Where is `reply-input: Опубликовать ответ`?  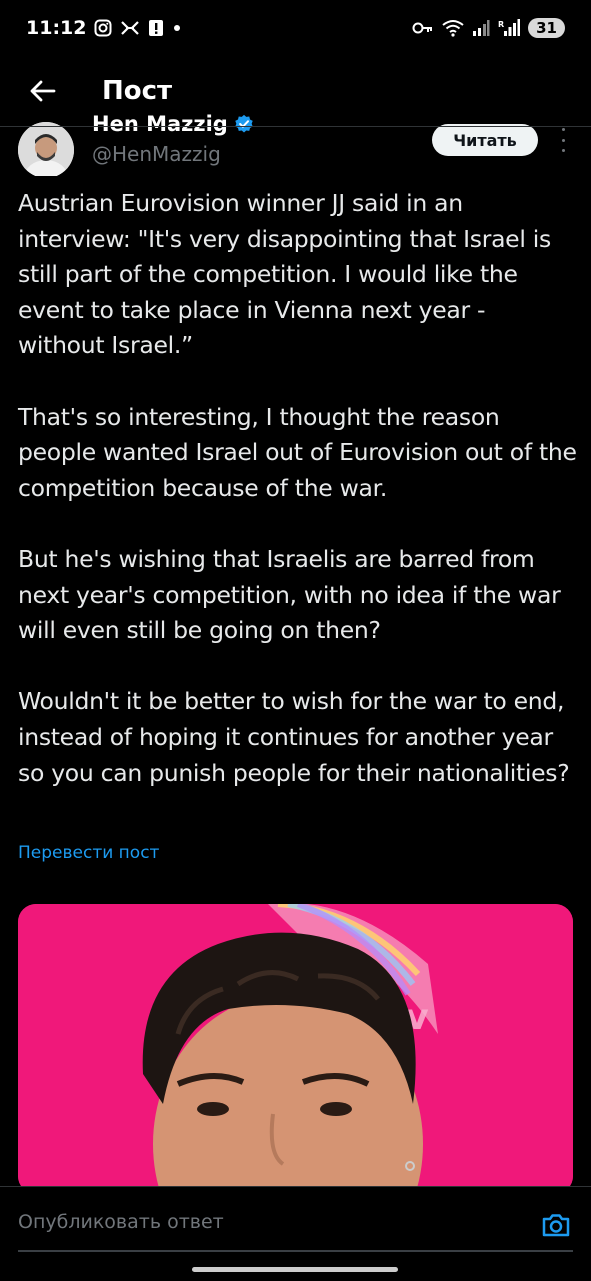
reply-input: Опубликовать ответ is located at coordinates (121, 1222).